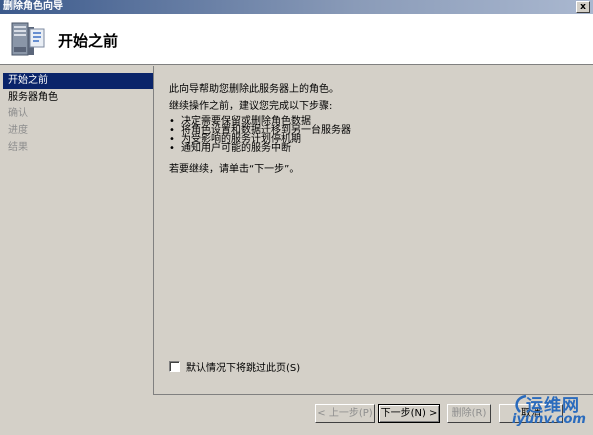 This screenshot has width=593, height=435. I want to click on site-watermark: 运维网 iyunv.com, so click(552, 412).